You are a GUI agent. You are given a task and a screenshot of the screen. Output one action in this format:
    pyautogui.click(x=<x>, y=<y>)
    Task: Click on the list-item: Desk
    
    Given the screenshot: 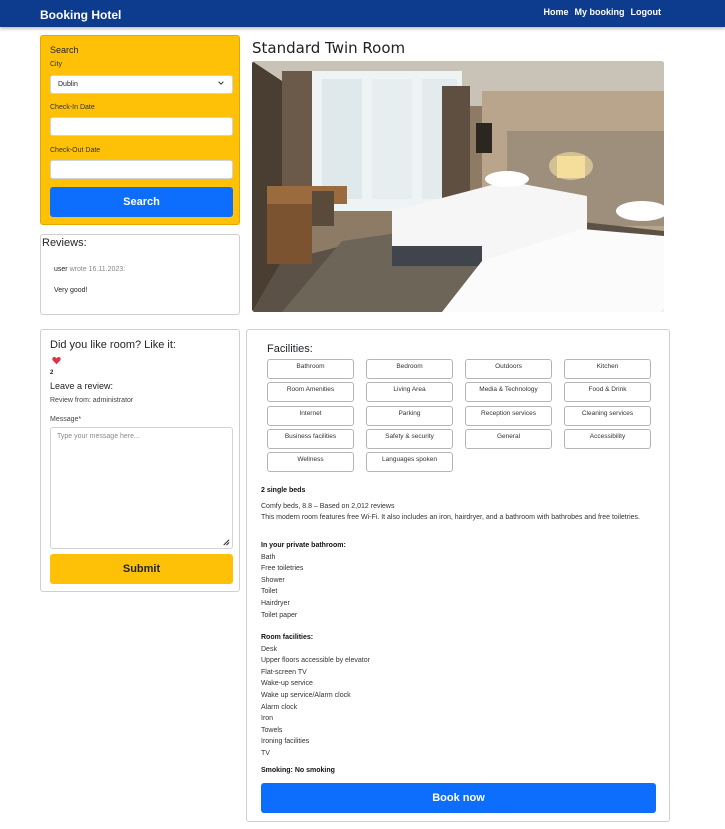 What is the action you would take?
    pyautogui.click(x=269, y=649)
    